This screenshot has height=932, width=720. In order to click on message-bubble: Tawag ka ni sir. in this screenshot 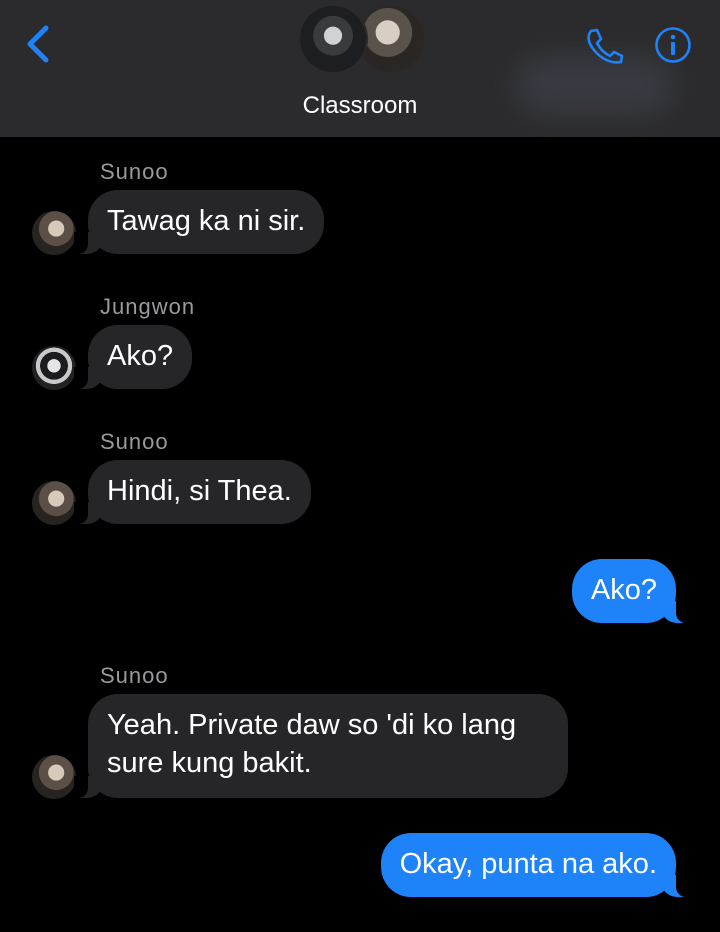, I will do `click(199, 222)`.